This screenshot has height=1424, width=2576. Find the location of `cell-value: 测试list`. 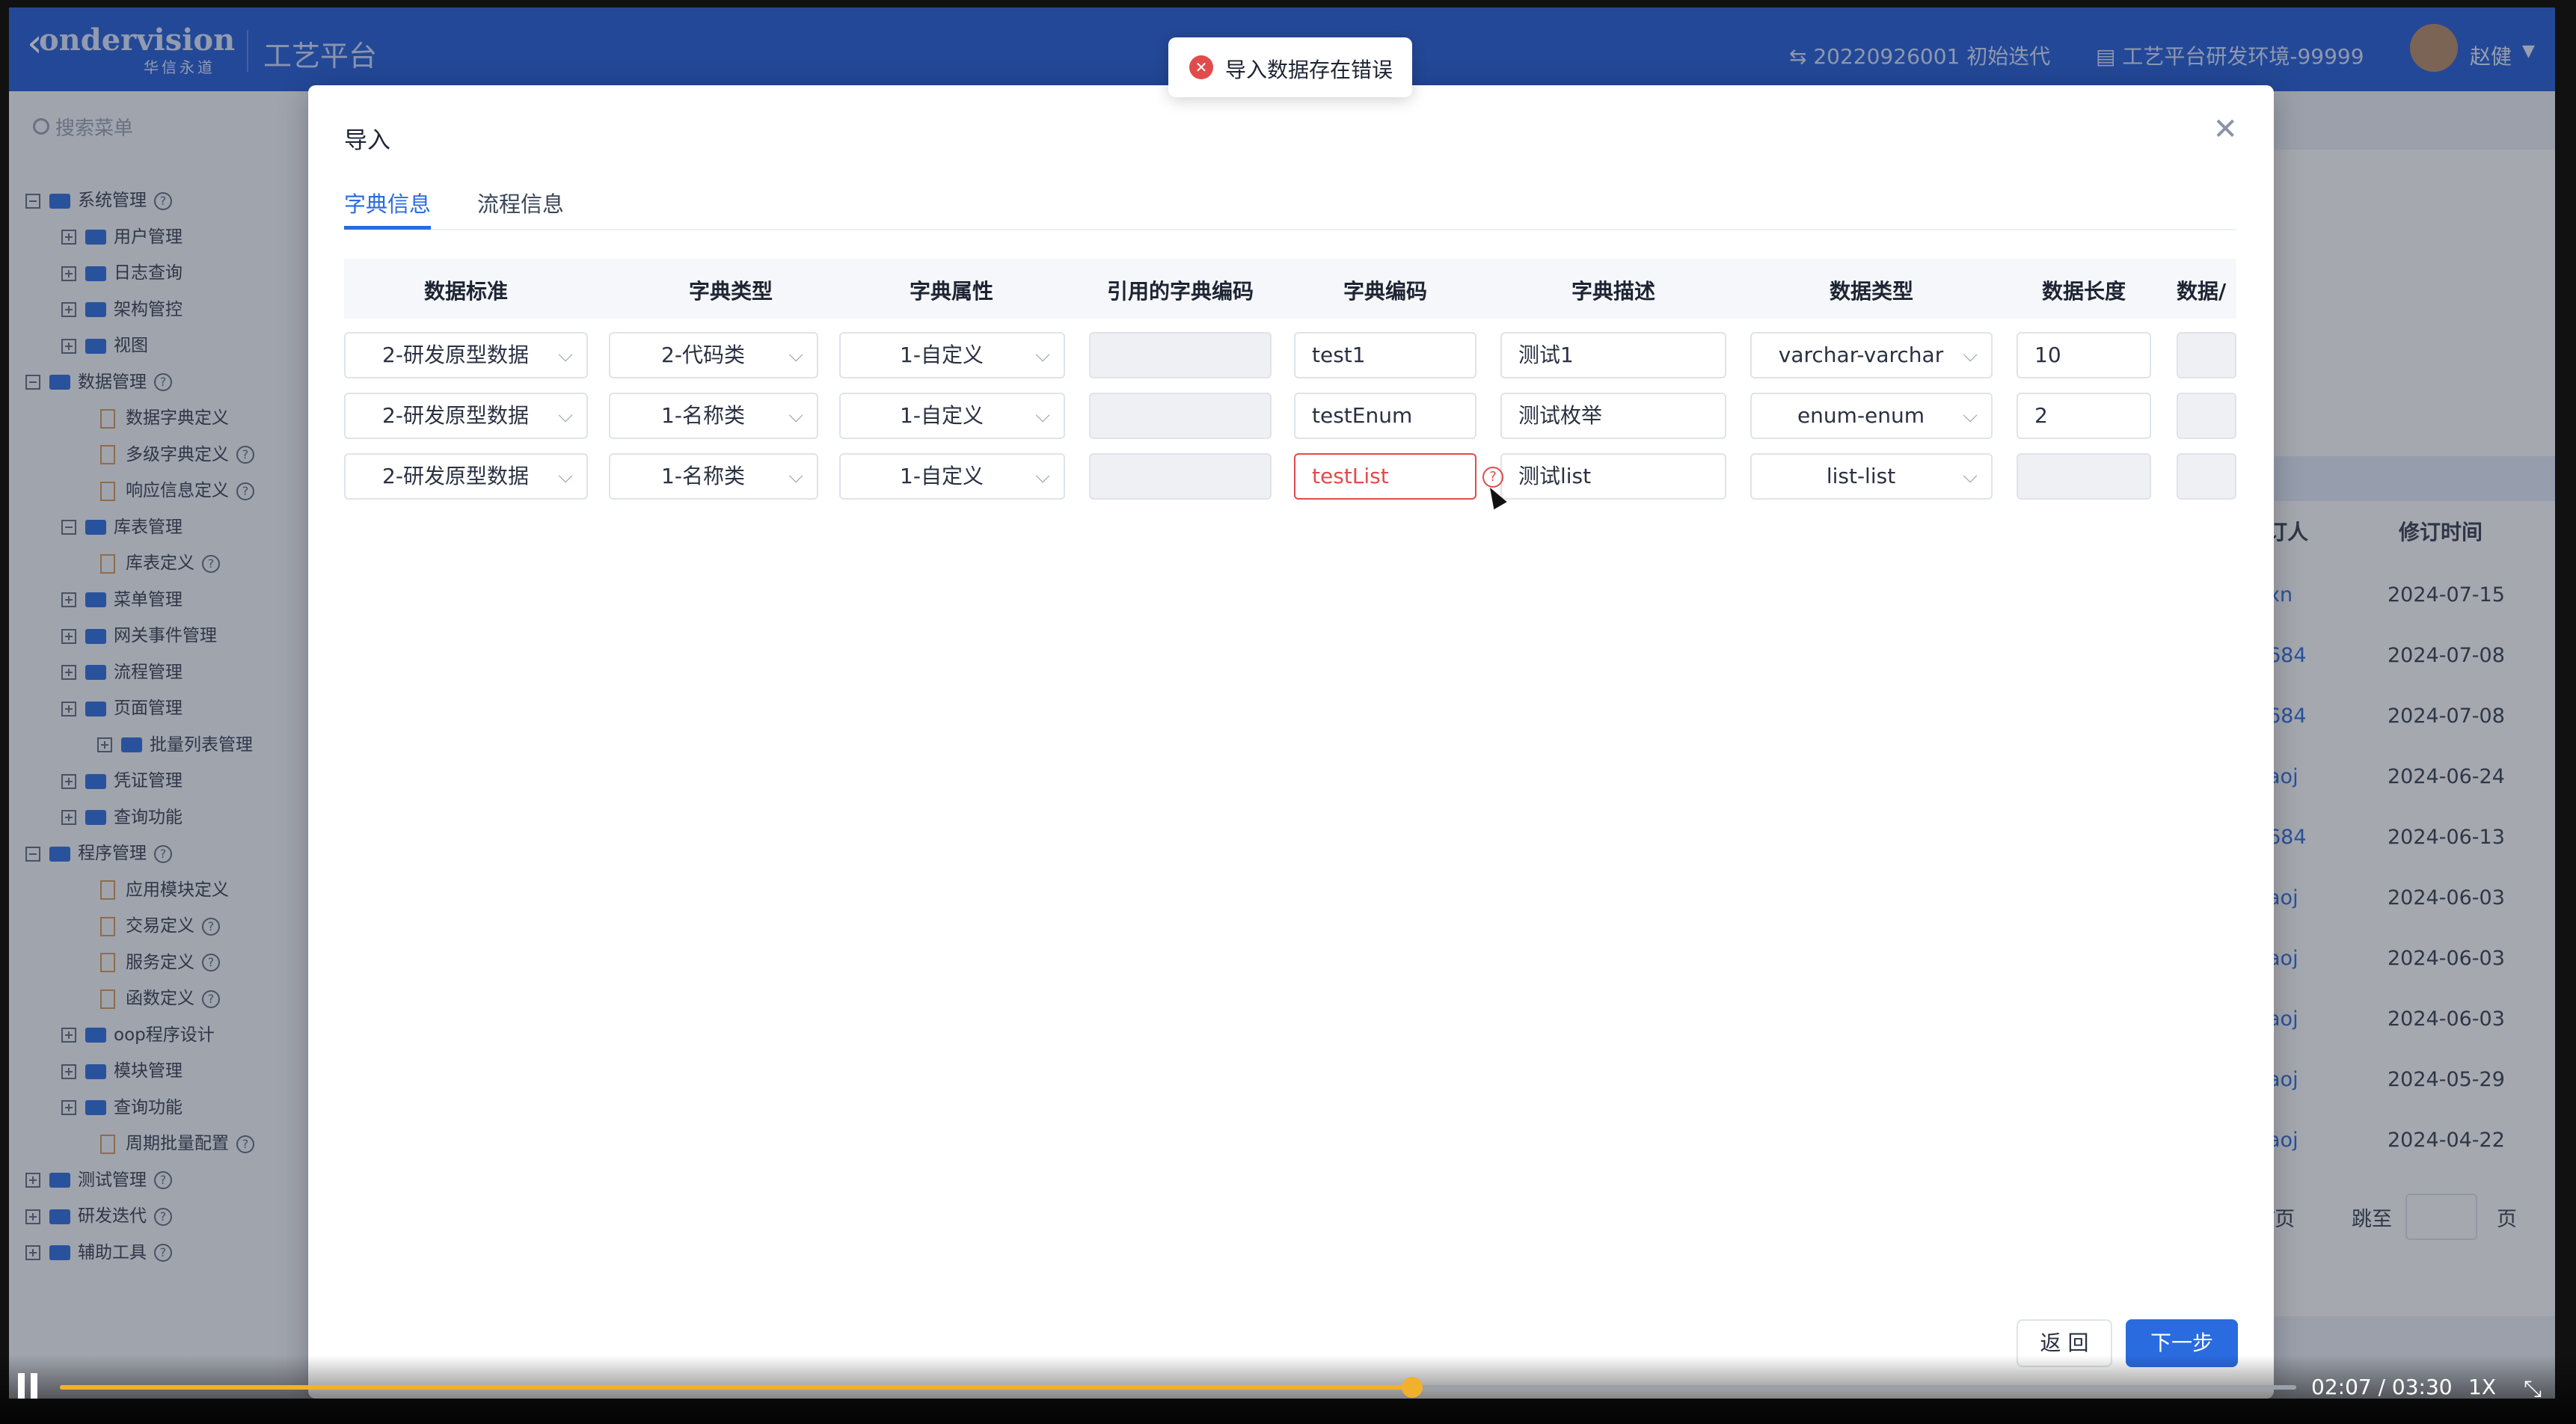

cell-value: 测试list is located at coordinates (1555, 476).